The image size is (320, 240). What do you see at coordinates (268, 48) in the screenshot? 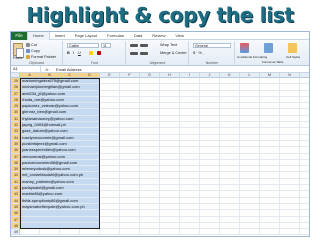
I see `format-table-icon` at bounding box center [268, 48].